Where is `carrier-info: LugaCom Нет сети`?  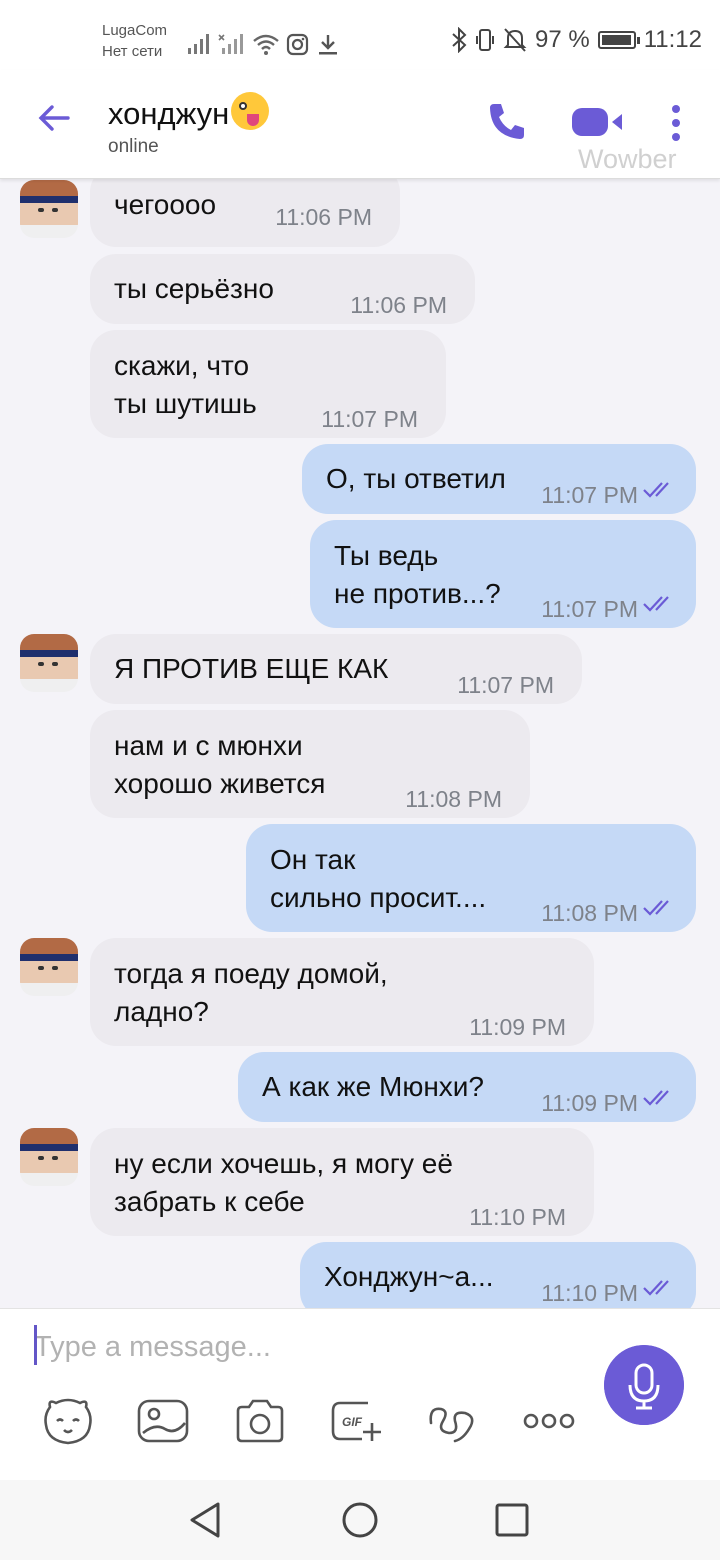
carrier-info: LugaCom Нет сети is located at coordinates (134, 41).